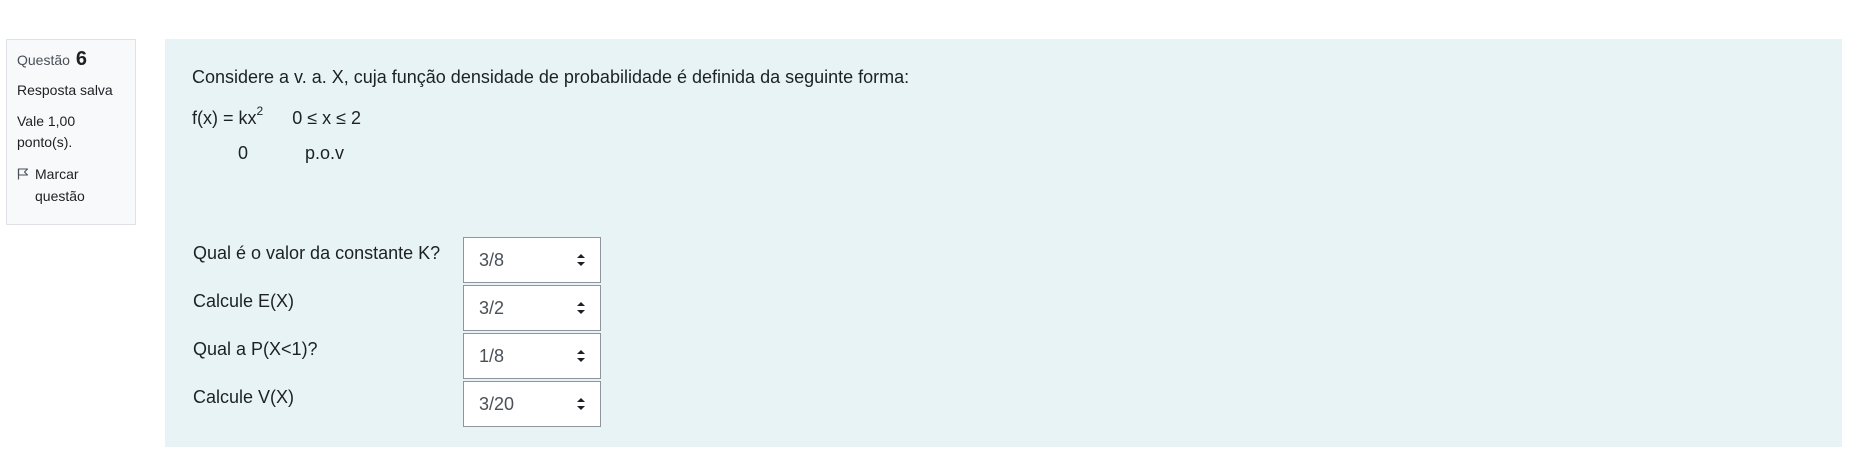 Image resolution: width=1859 pixels, height=459 pixels. Describe the element at coordinates (260, 111) in the screenshot. I see `density-function-exponent: 2` at that location.